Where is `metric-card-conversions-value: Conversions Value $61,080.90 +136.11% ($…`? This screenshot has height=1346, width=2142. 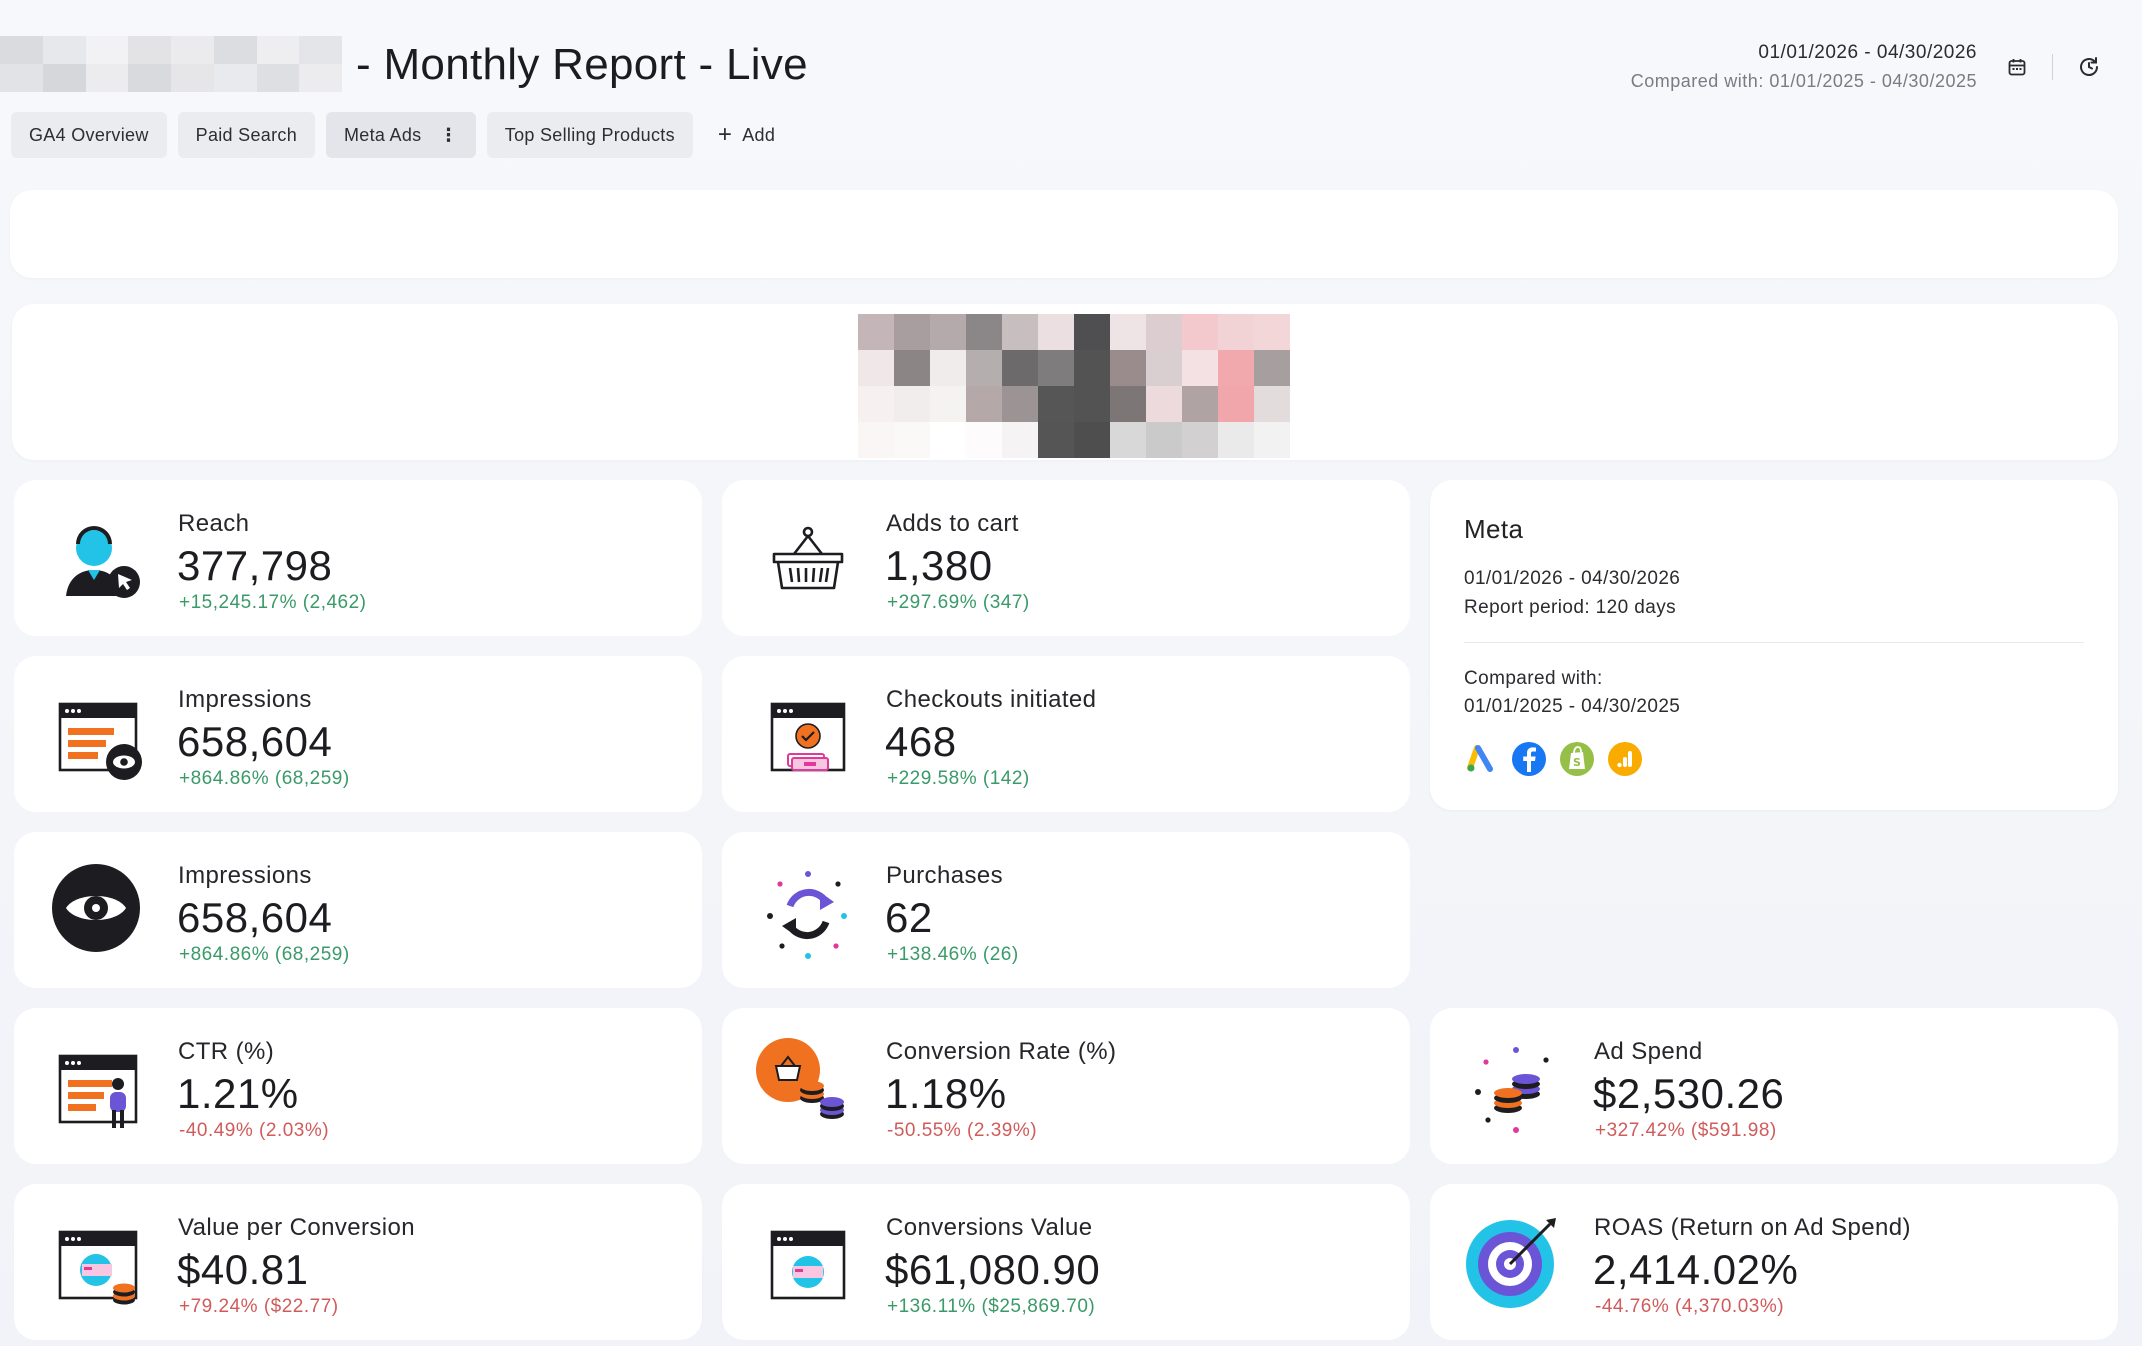
metric-card-conversions-value: Conversions Value $61,080.90 +136.11% ($… is located at coordinates (1066, 1262).